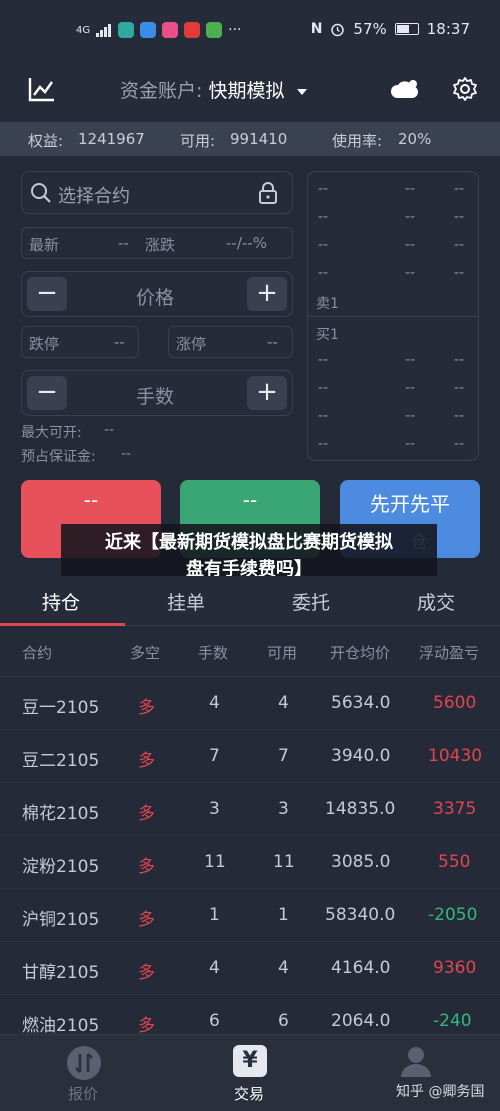 The image size is (500, 1111). What do you see at coordinates (214, 1021) in the screenshot?
I see `row-qty: 6` at bounding box center [214, 1021].